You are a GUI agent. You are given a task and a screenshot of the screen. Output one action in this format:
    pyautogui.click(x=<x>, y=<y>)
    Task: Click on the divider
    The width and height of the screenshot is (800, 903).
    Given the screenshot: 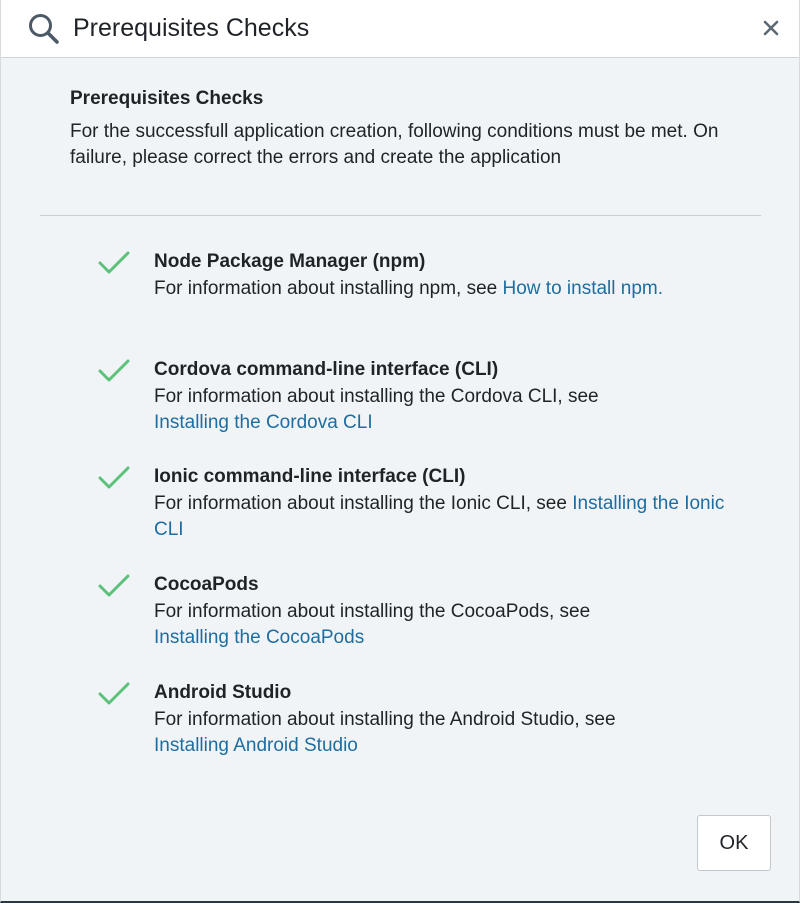 What is the action you would take?
    pyautogui.click(x=400, y=215)
    